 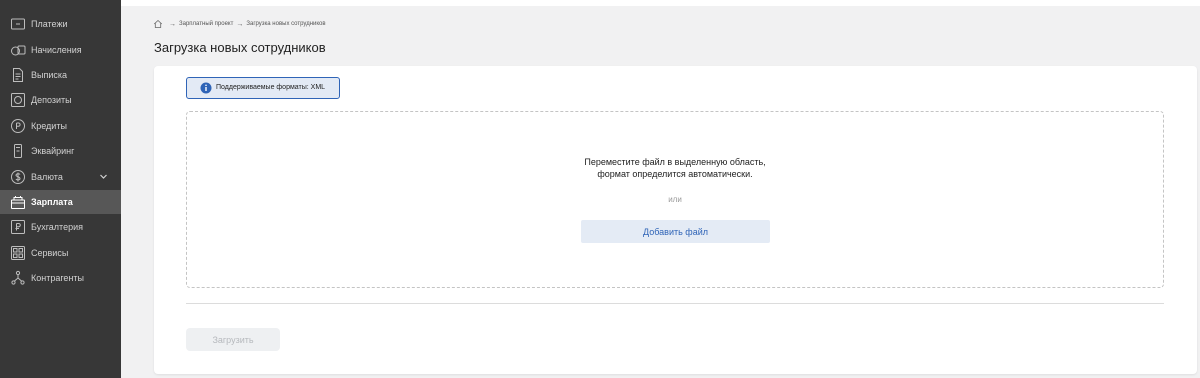 What do you see at coordinates (49, 24) in the screenshot?
I see `sidebar-item-label: Платежи` at bounding box center [49, 24].